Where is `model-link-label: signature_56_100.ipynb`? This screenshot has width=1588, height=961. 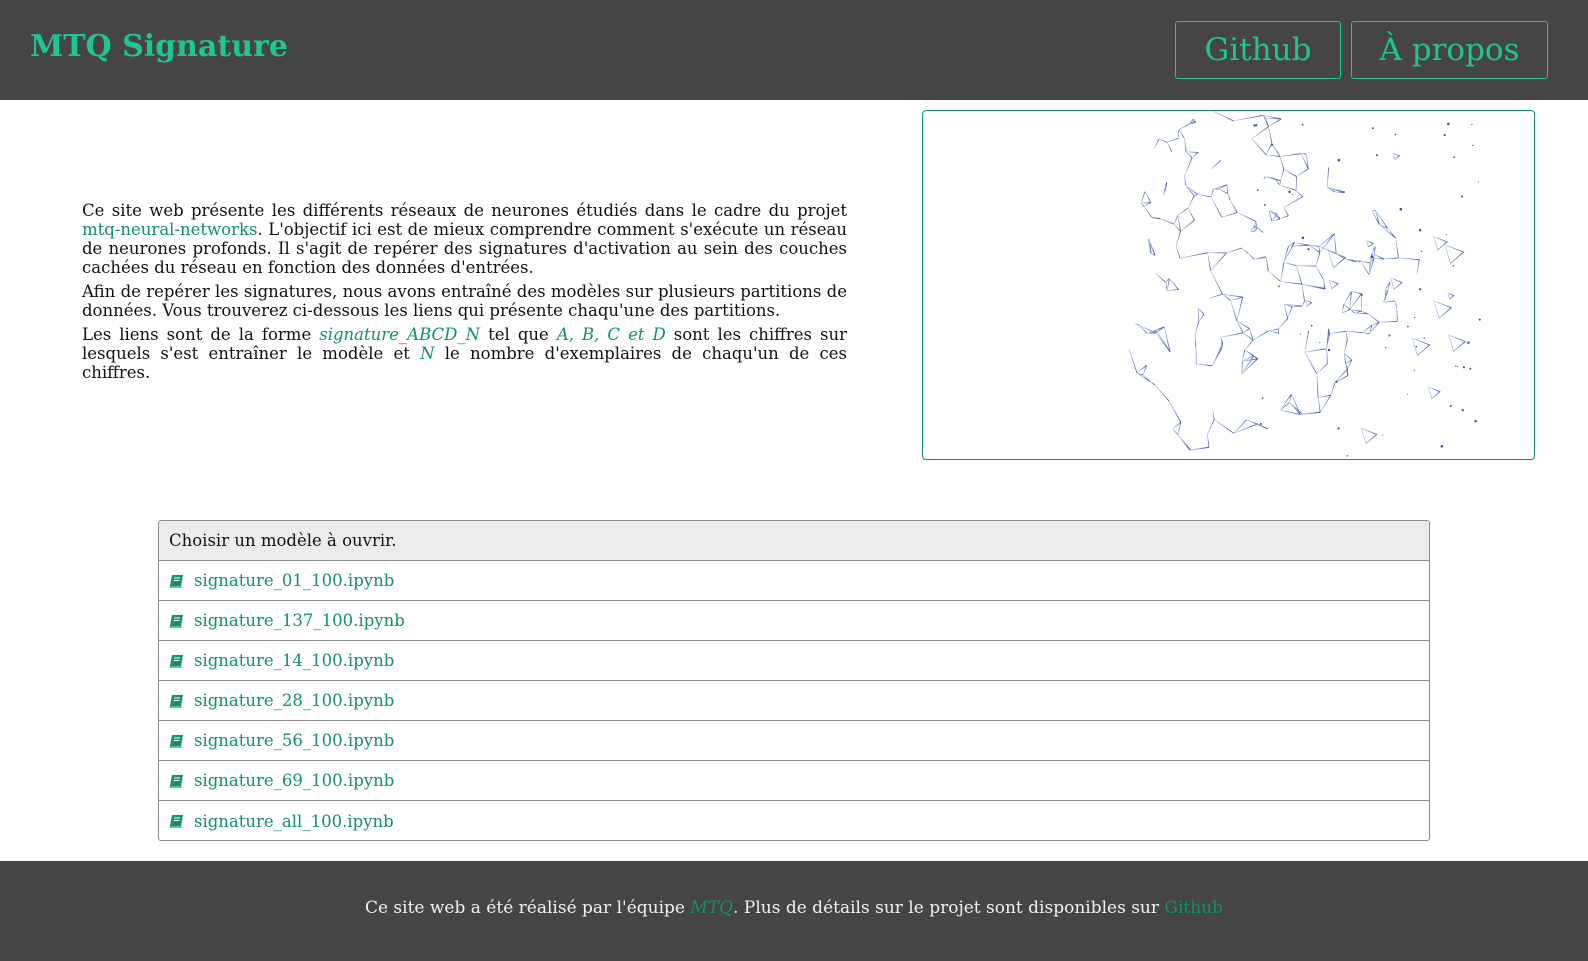
model-link-label: signature_56_100.ipynb is located at coordinates (294, 740).